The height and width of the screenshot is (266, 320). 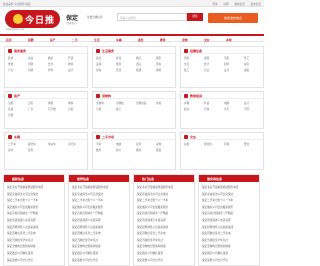 What do you see at coordinates (138, 70) in the screenshot?
I see `category-link: 疏通` at bounding box center [138, 70].